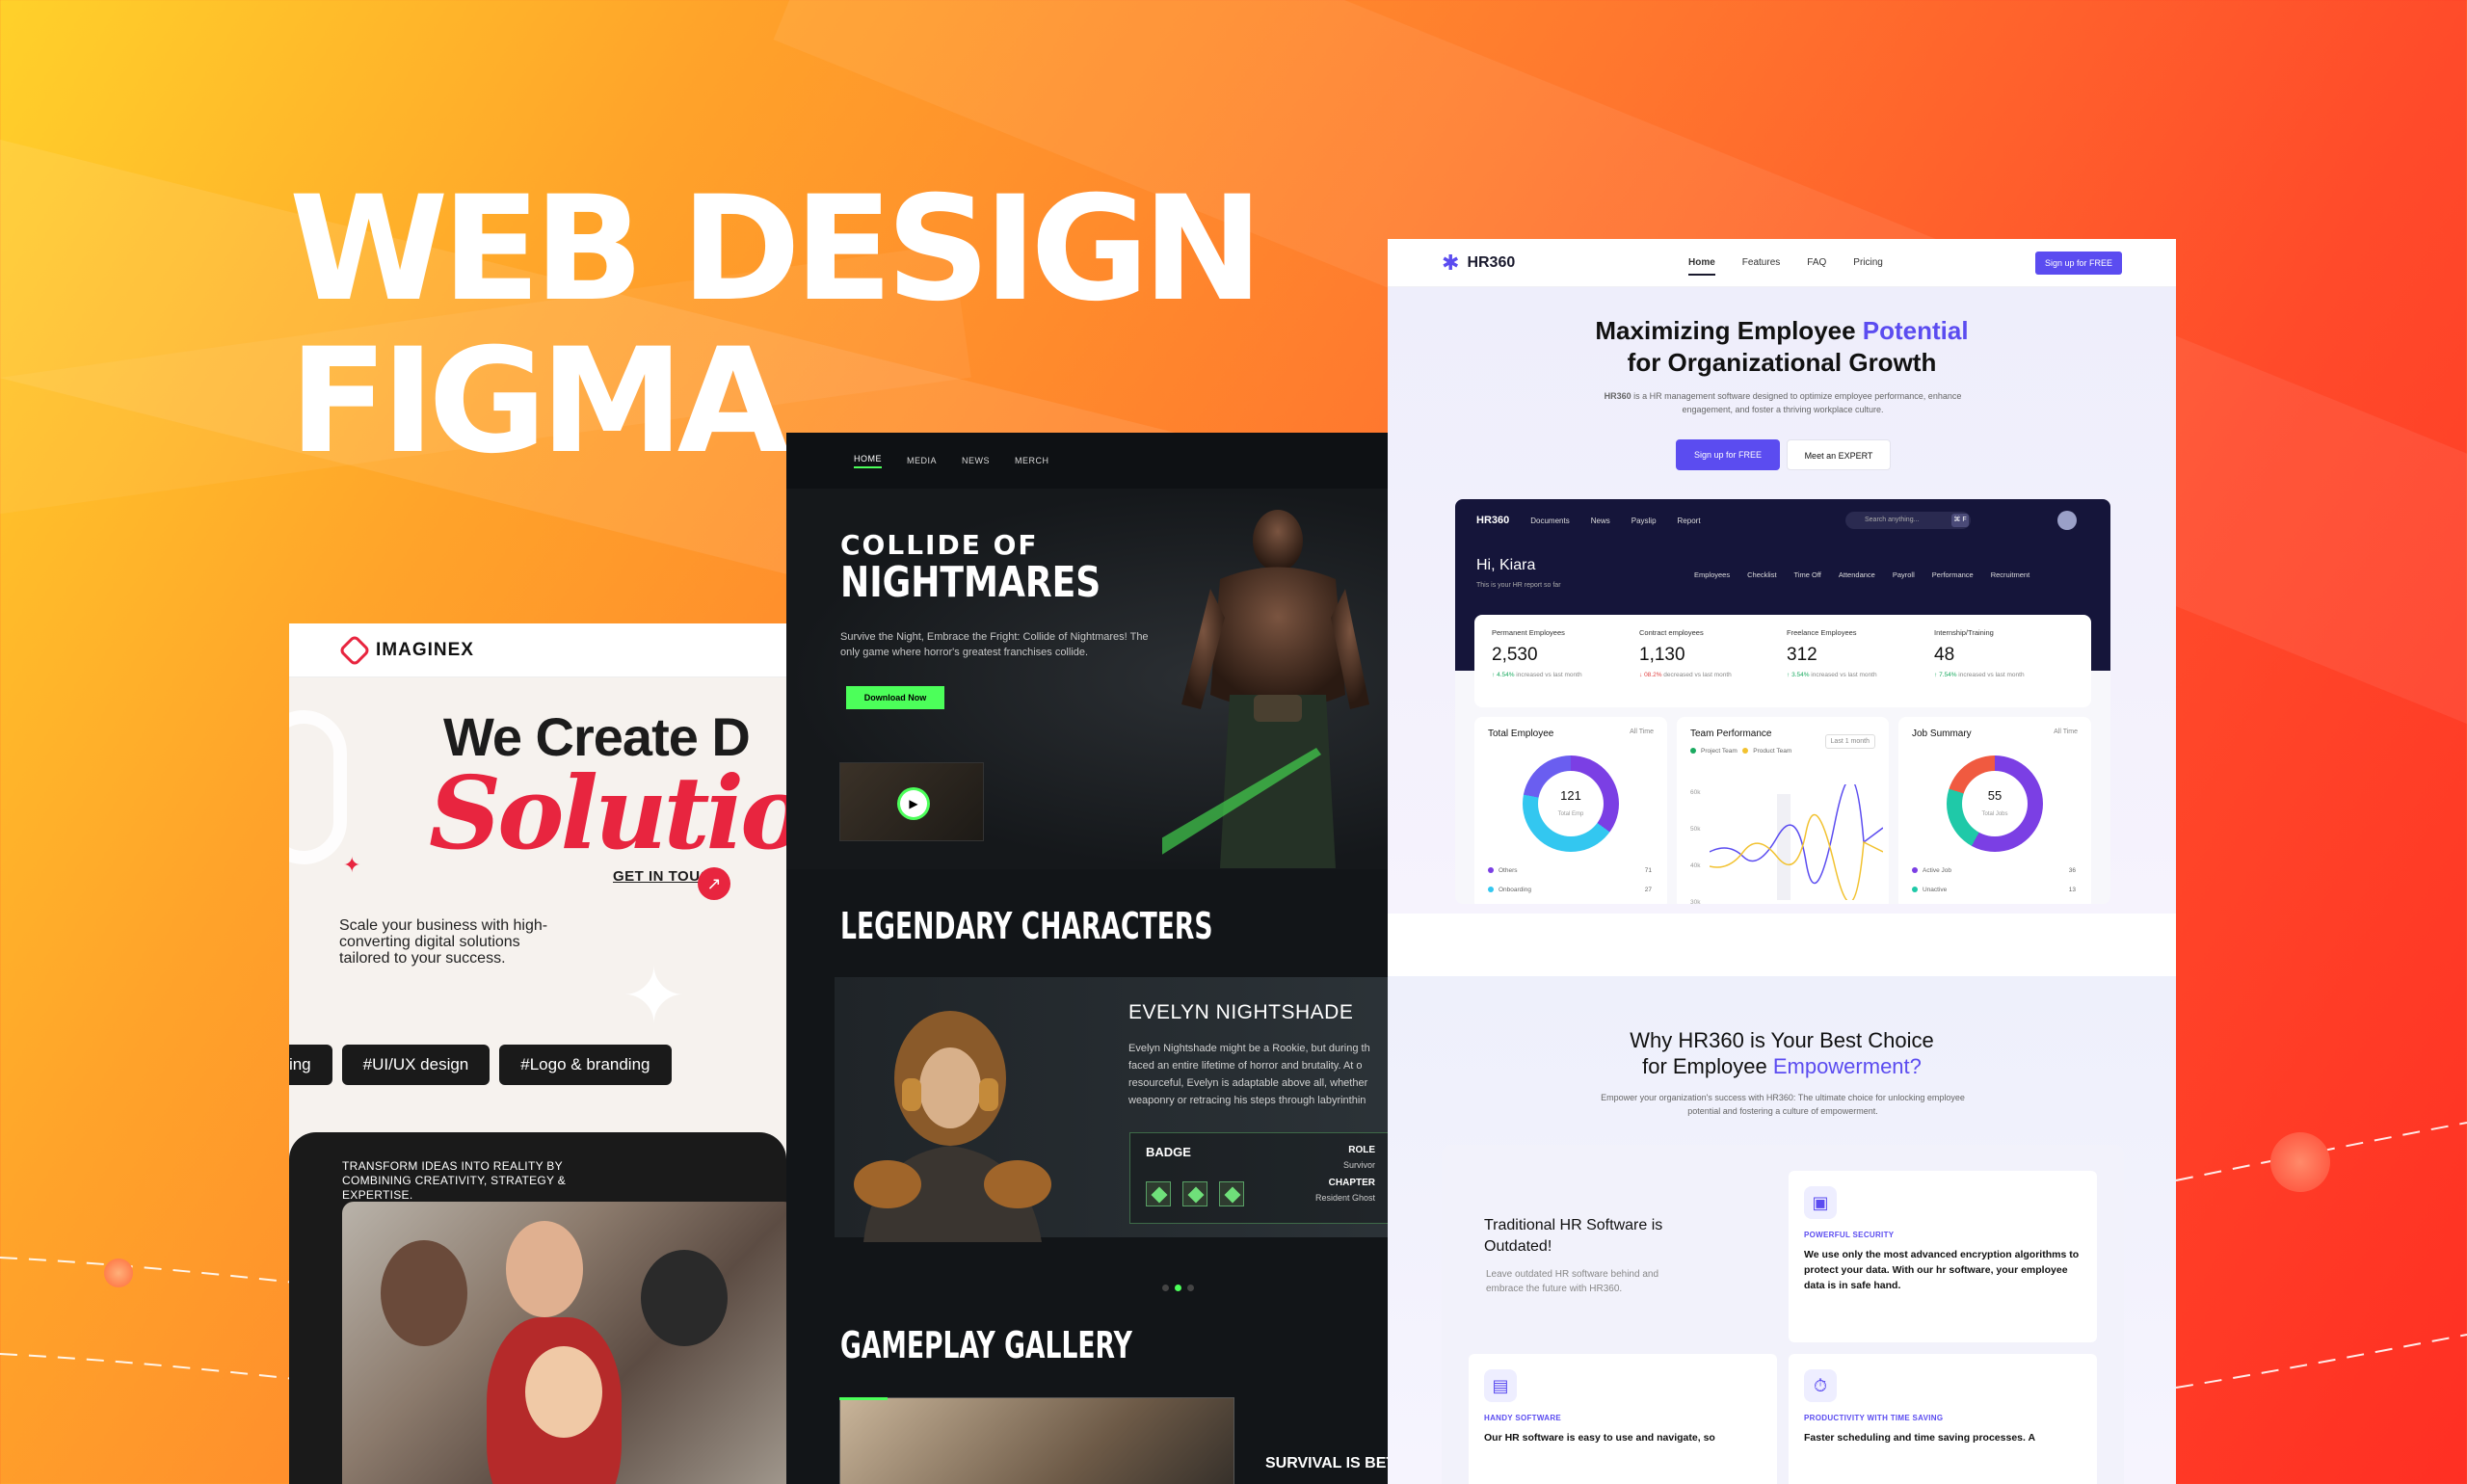  Describe the element at coordinates (1032, 460) in the screenshot. I see `nav-merch: MERCH` at that location.